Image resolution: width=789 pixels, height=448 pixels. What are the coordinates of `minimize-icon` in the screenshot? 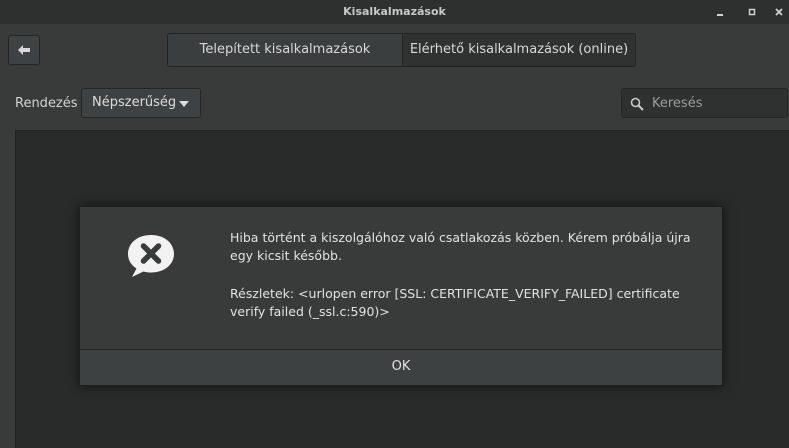 It's located at (720, 12).